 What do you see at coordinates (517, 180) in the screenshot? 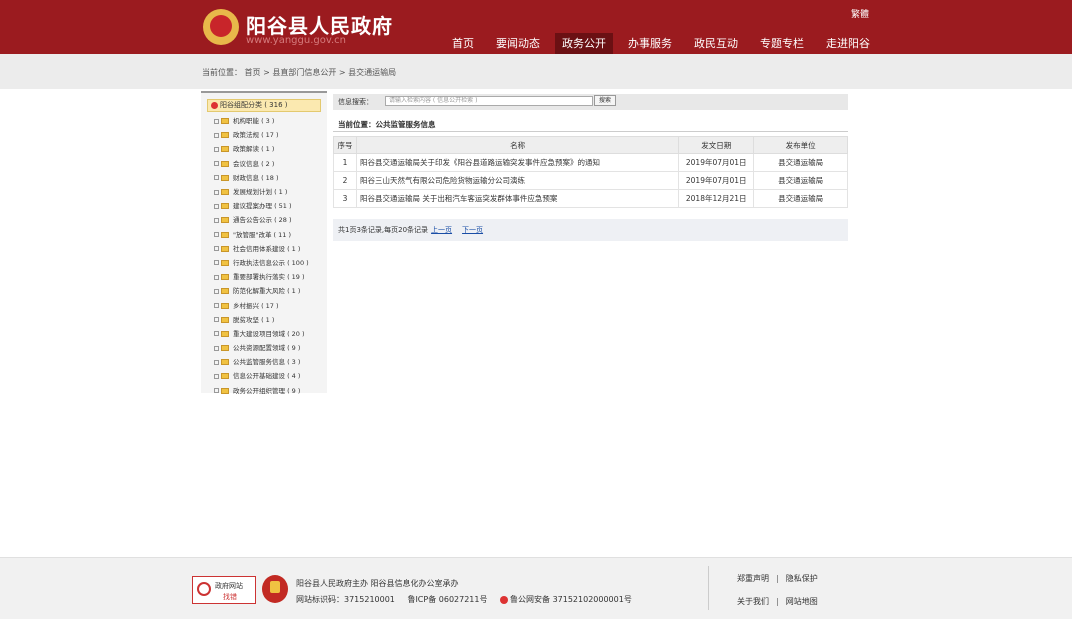
I see `document-link: 阳谷三山天然气有限公司危险货物运输分公司演练` at bounding box center [517, 180].